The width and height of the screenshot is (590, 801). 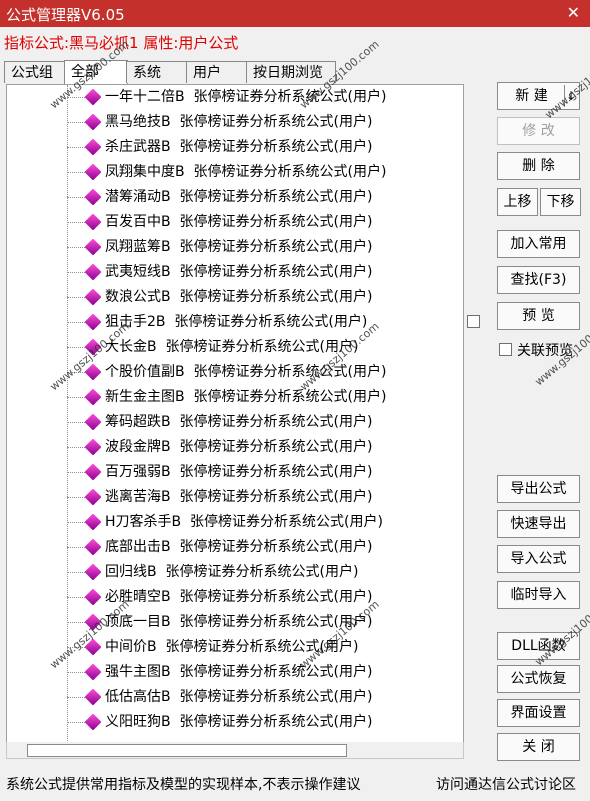 I want to click on window-title: 公式管理器V6.05, so click(x=65, y=15).